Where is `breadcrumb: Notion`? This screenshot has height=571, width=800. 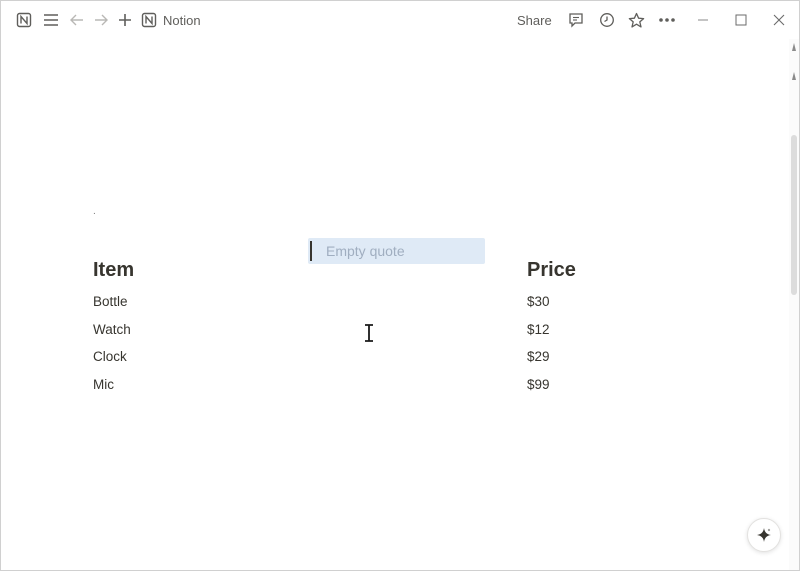 breadcrumb: Notion is located at coordinates (171, 20).